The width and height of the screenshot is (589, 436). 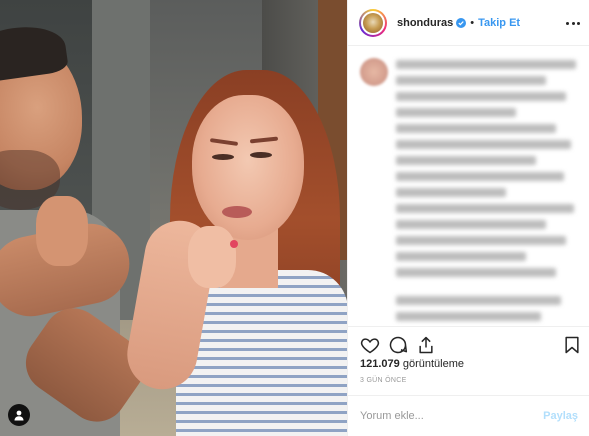 What do you see at coordinates (572, 345) in the screenshot?
I see `bookmark-icon` at bounding box center [572, 345].